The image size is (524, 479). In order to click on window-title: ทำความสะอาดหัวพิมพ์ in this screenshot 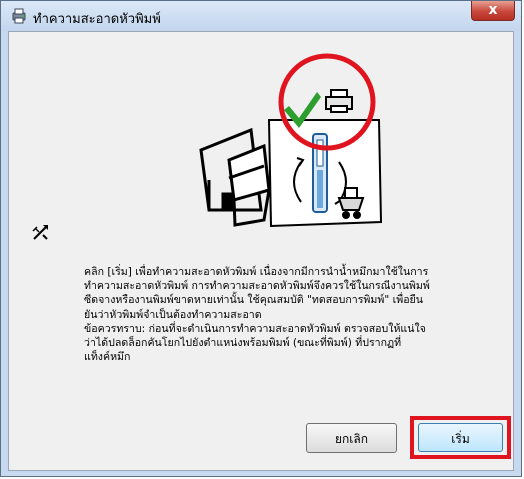, I will do `click(97, 19)`.